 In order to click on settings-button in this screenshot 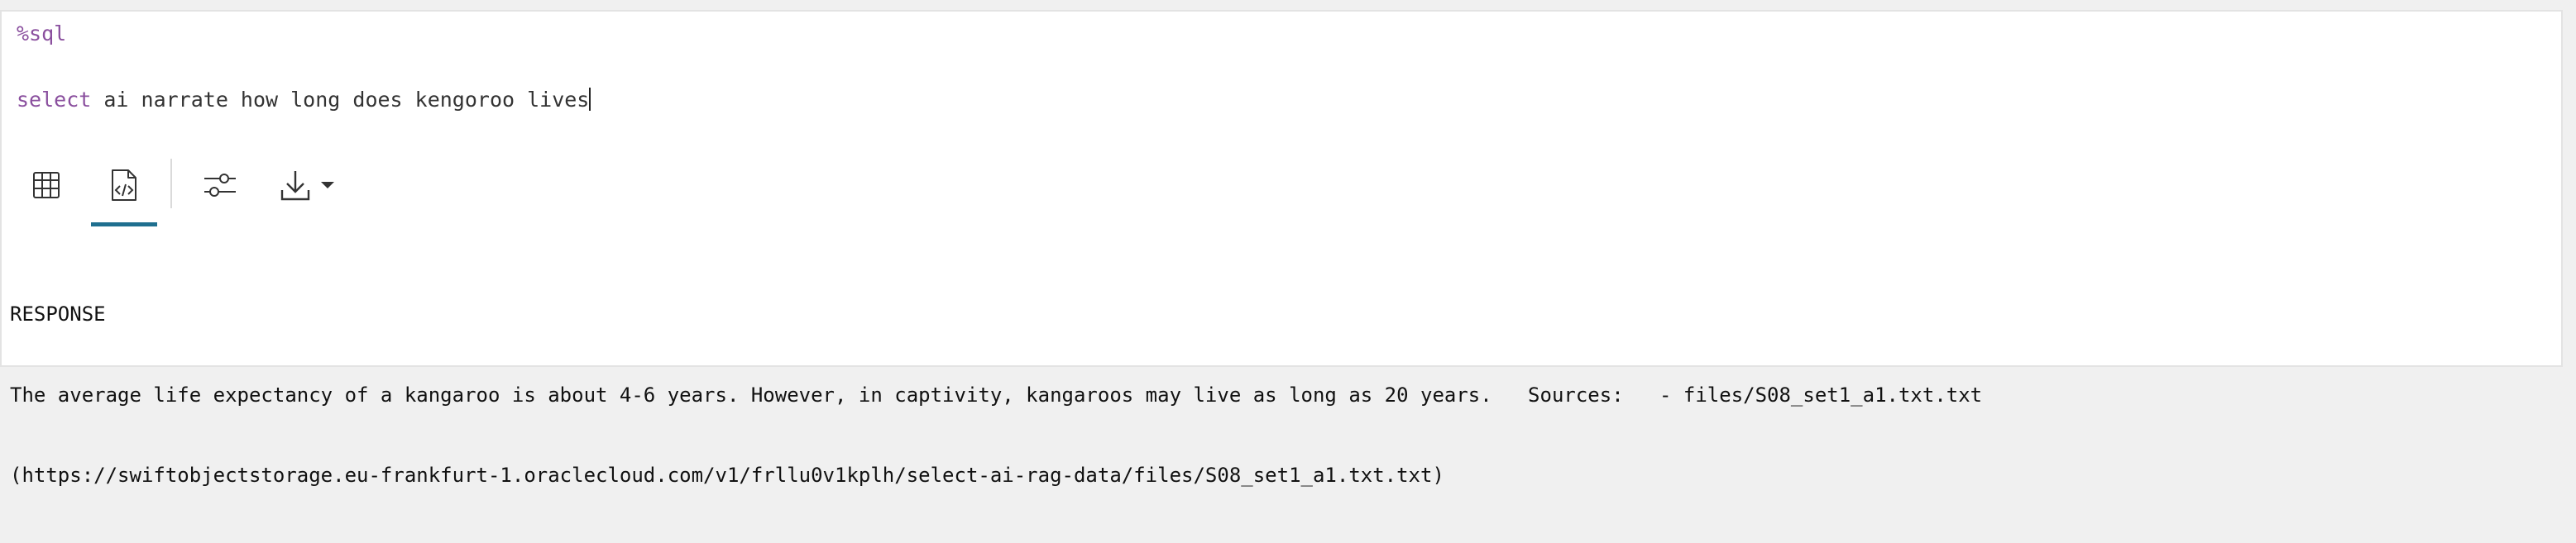, I will do `click(221, 185)`.